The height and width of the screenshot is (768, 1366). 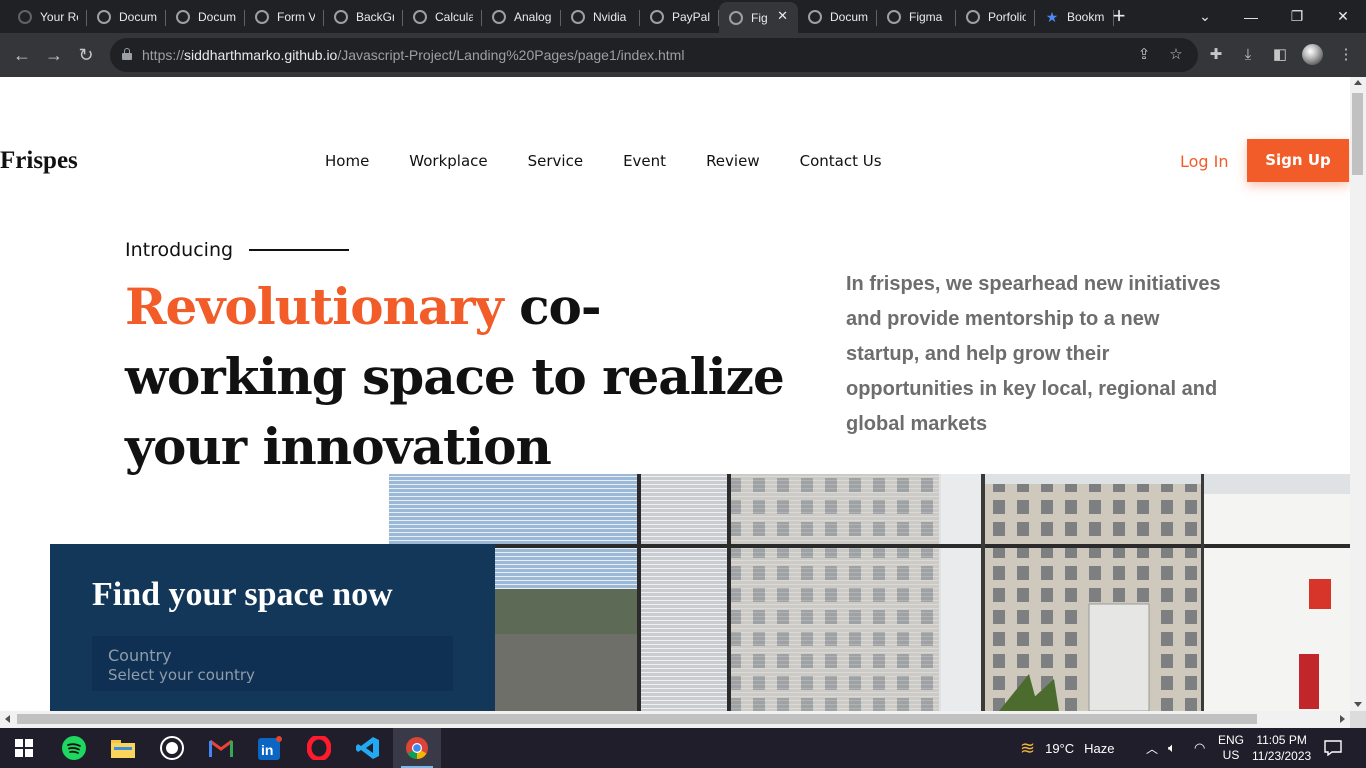 I want to click on country-input, so click(x=273, y=675).